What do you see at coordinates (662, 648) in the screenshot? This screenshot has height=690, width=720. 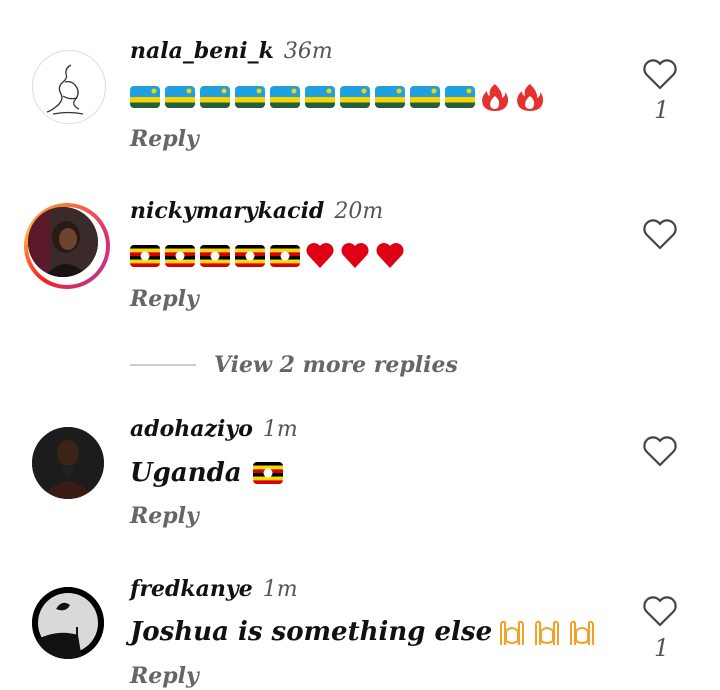 I see `like-count: 1` at bounding box center [662, 648].